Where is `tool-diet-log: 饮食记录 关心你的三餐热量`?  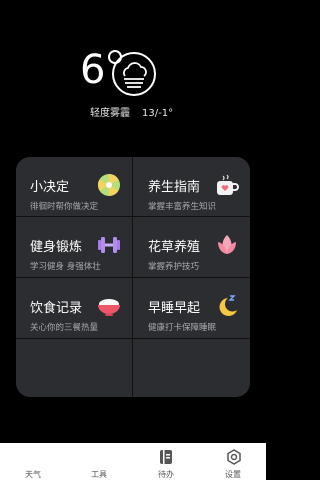 tool-diet-log: 饮食记录 关心你的三餐热量 is located at coordinates (74, 307).